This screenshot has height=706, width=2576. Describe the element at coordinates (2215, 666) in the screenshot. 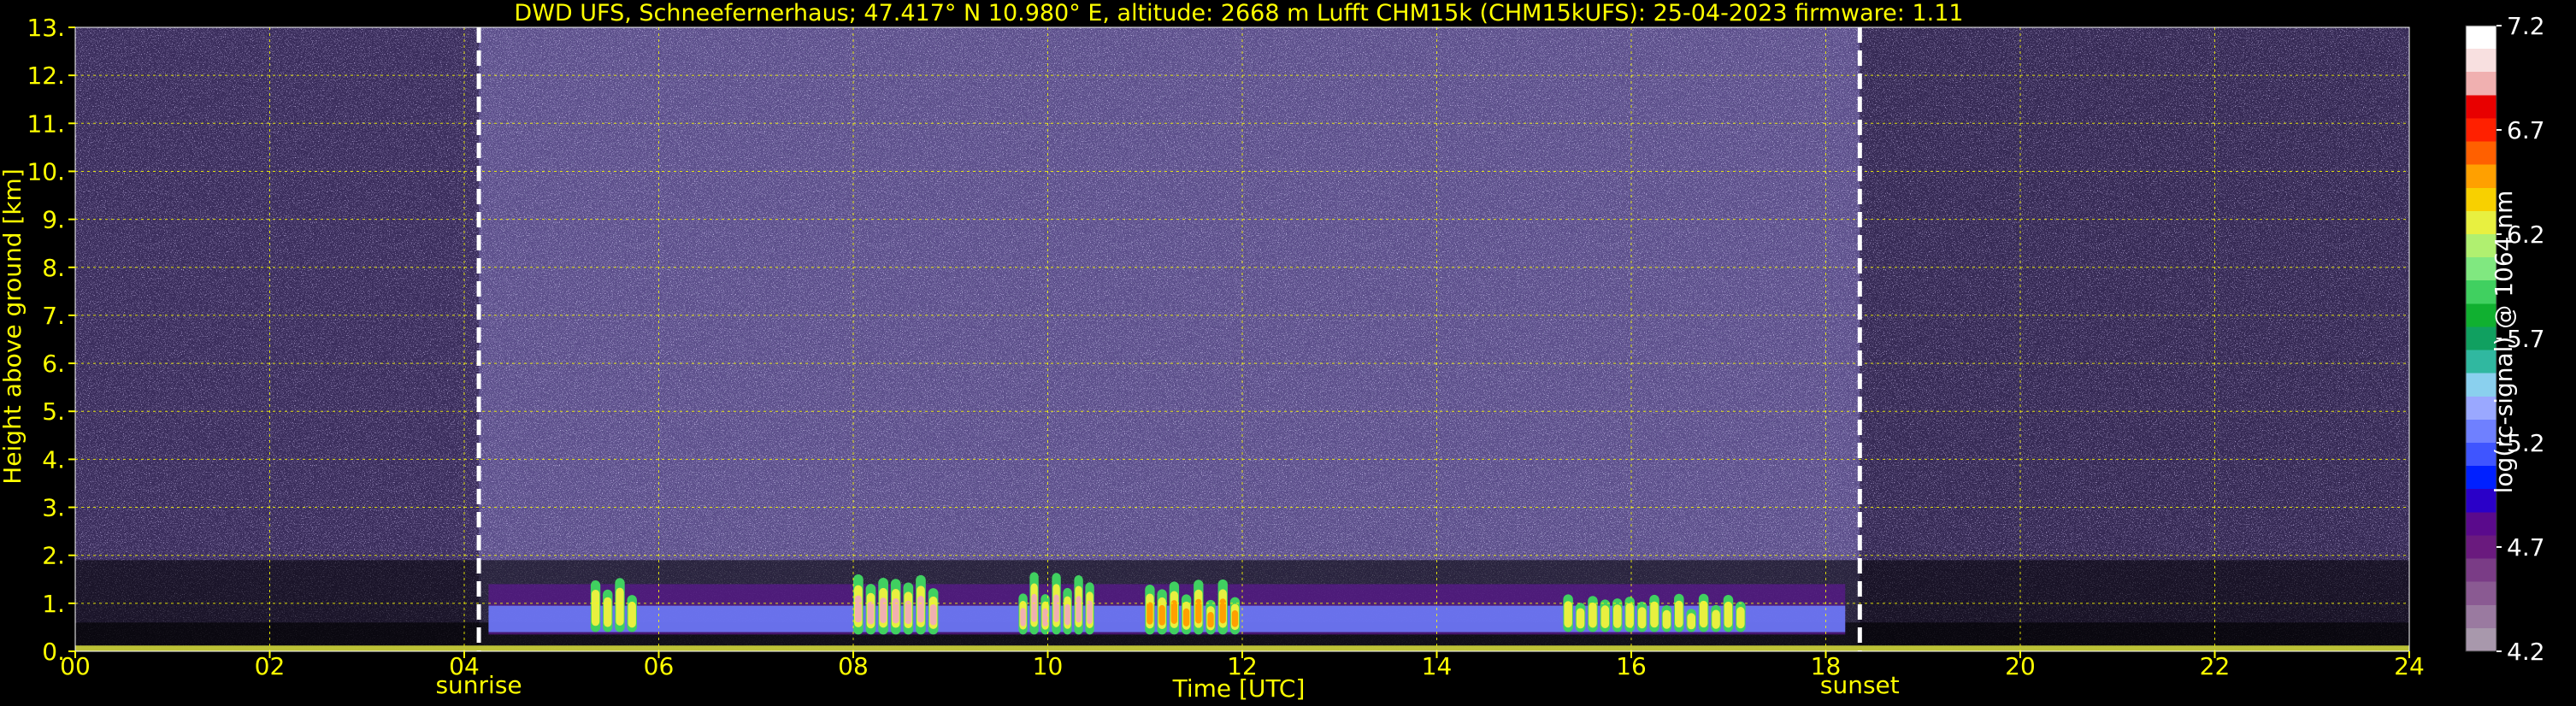

I see `x-tick-label: 22` at that location.